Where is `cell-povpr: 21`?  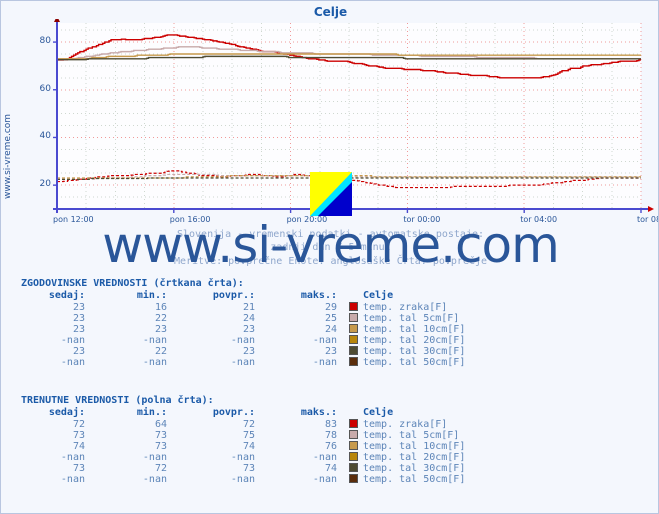
cell-povpr: 21 is located at coordinates (248, 307).